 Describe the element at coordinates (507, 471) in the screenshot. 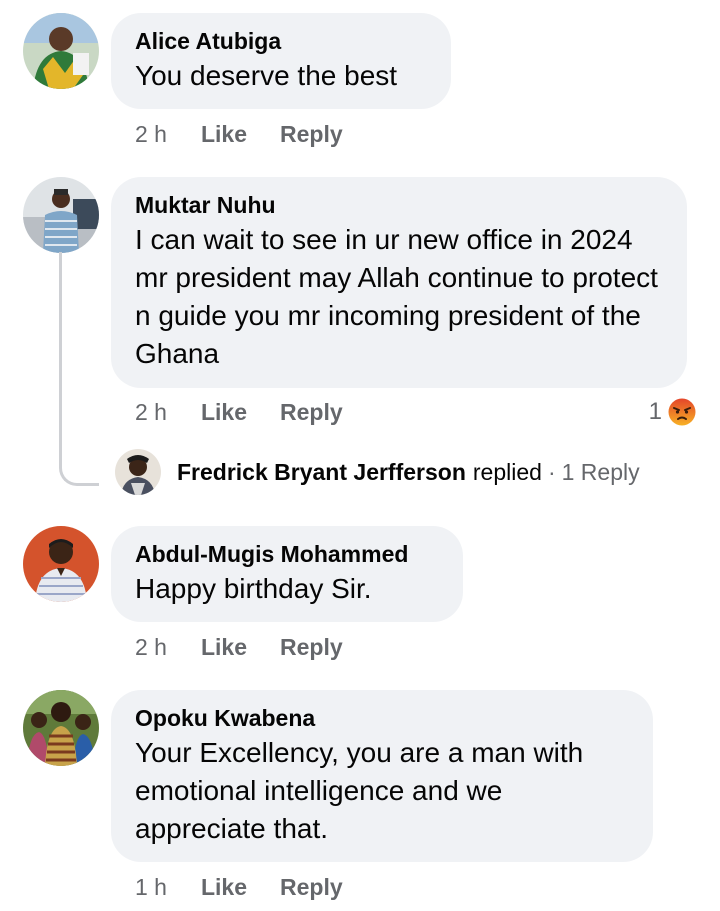

I see `reply-verb: replied` at that location.